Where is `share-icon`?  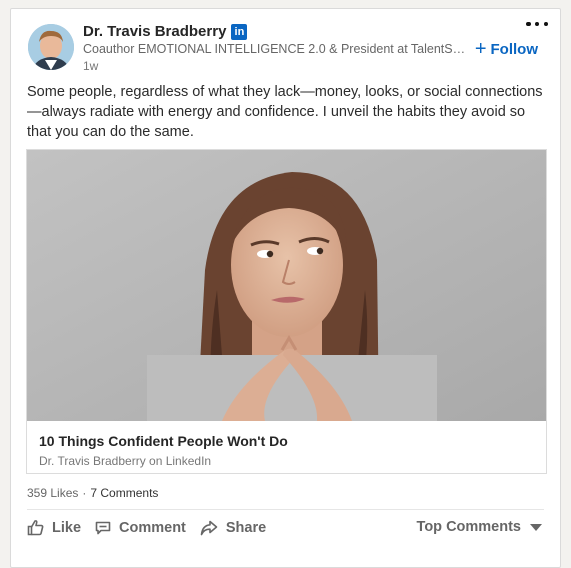
share-icon is located at coordinates (209, 527).